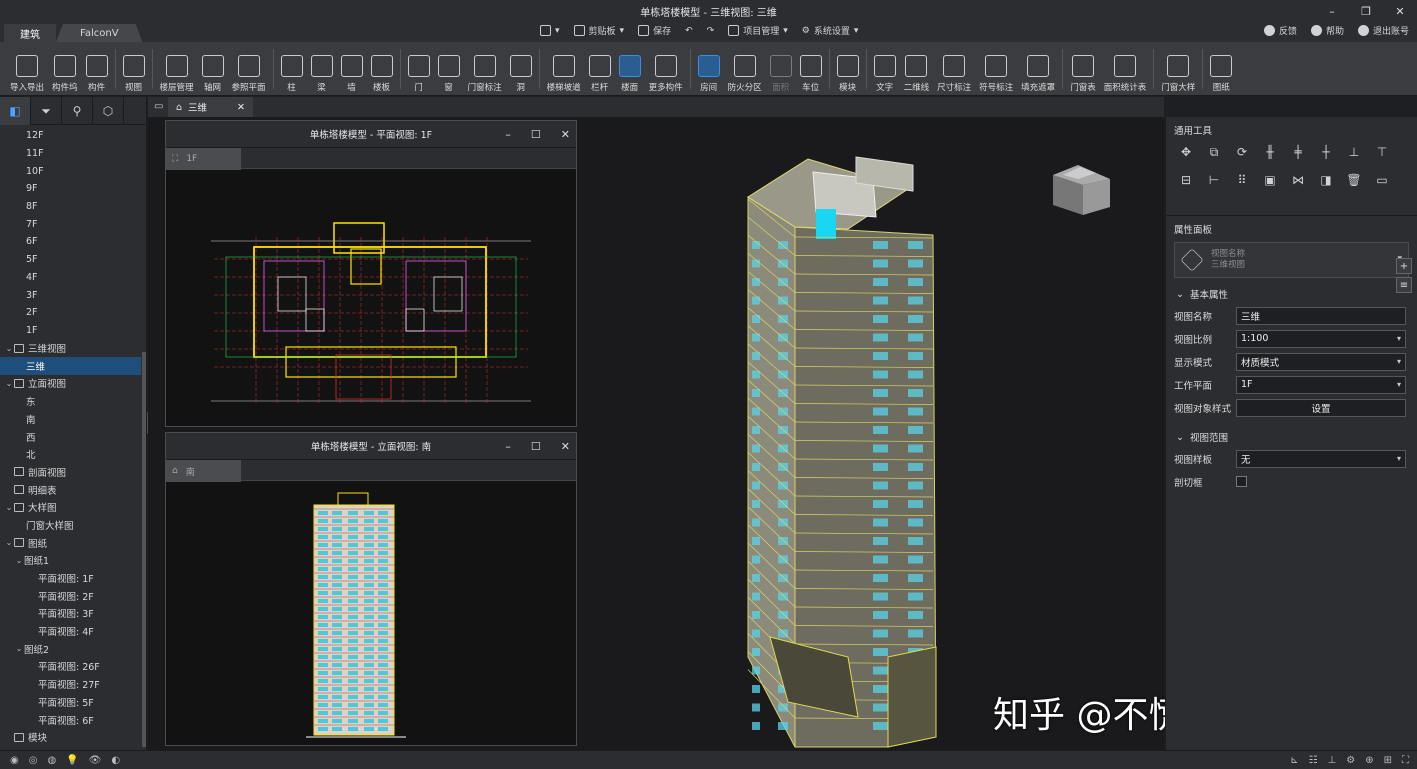  I want to click on minimize-icon: –, so click(508, 134).